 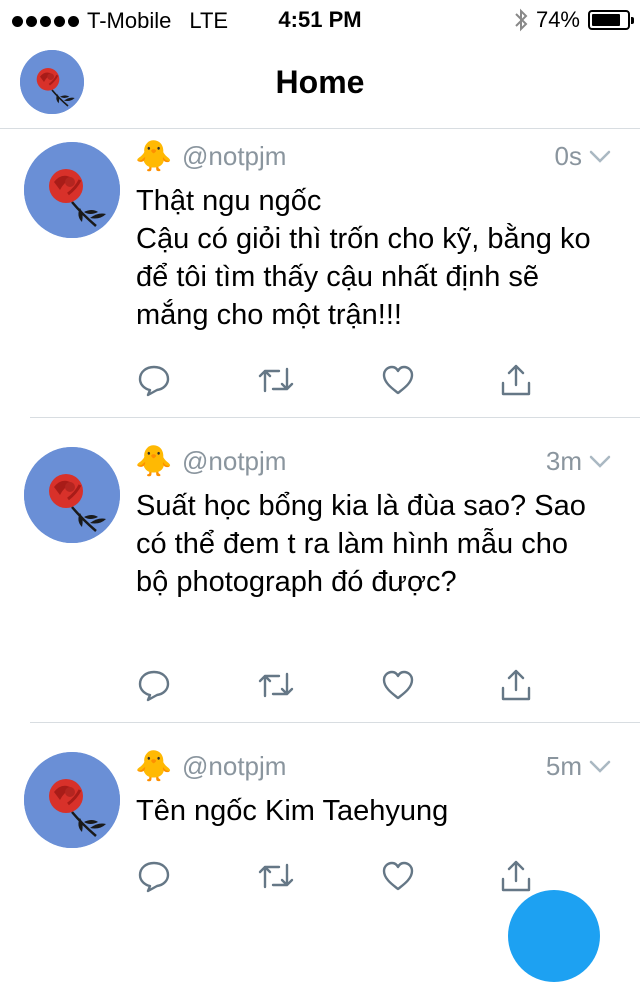 I want to click on battery-percent: 74%, so click(x=557, y=19).